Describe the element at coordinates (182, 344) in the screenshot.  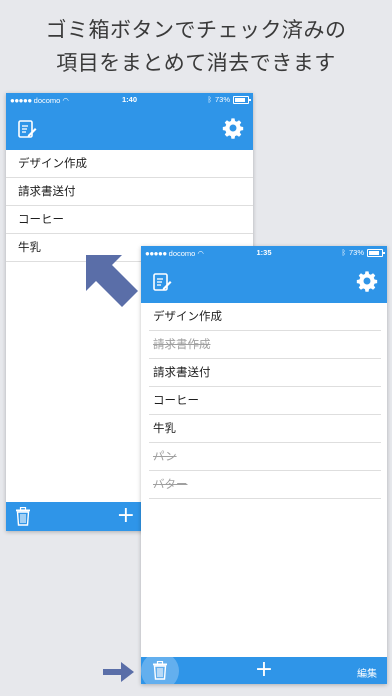
I see `item-label: 請求書作成` at that location.